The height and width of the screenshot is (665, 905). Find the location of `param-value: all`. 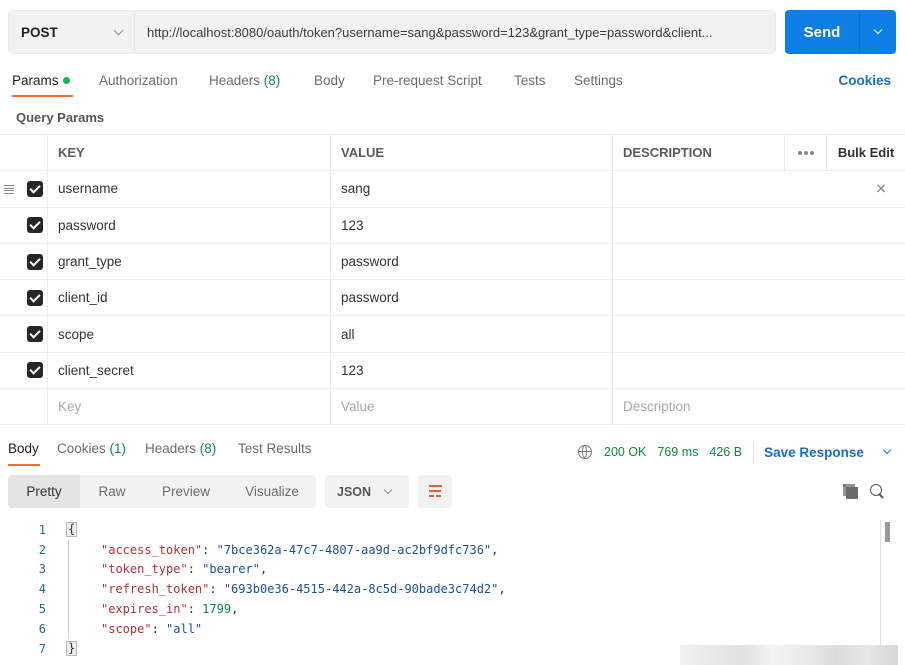

param-value: all is located at coordinates (348, 334).